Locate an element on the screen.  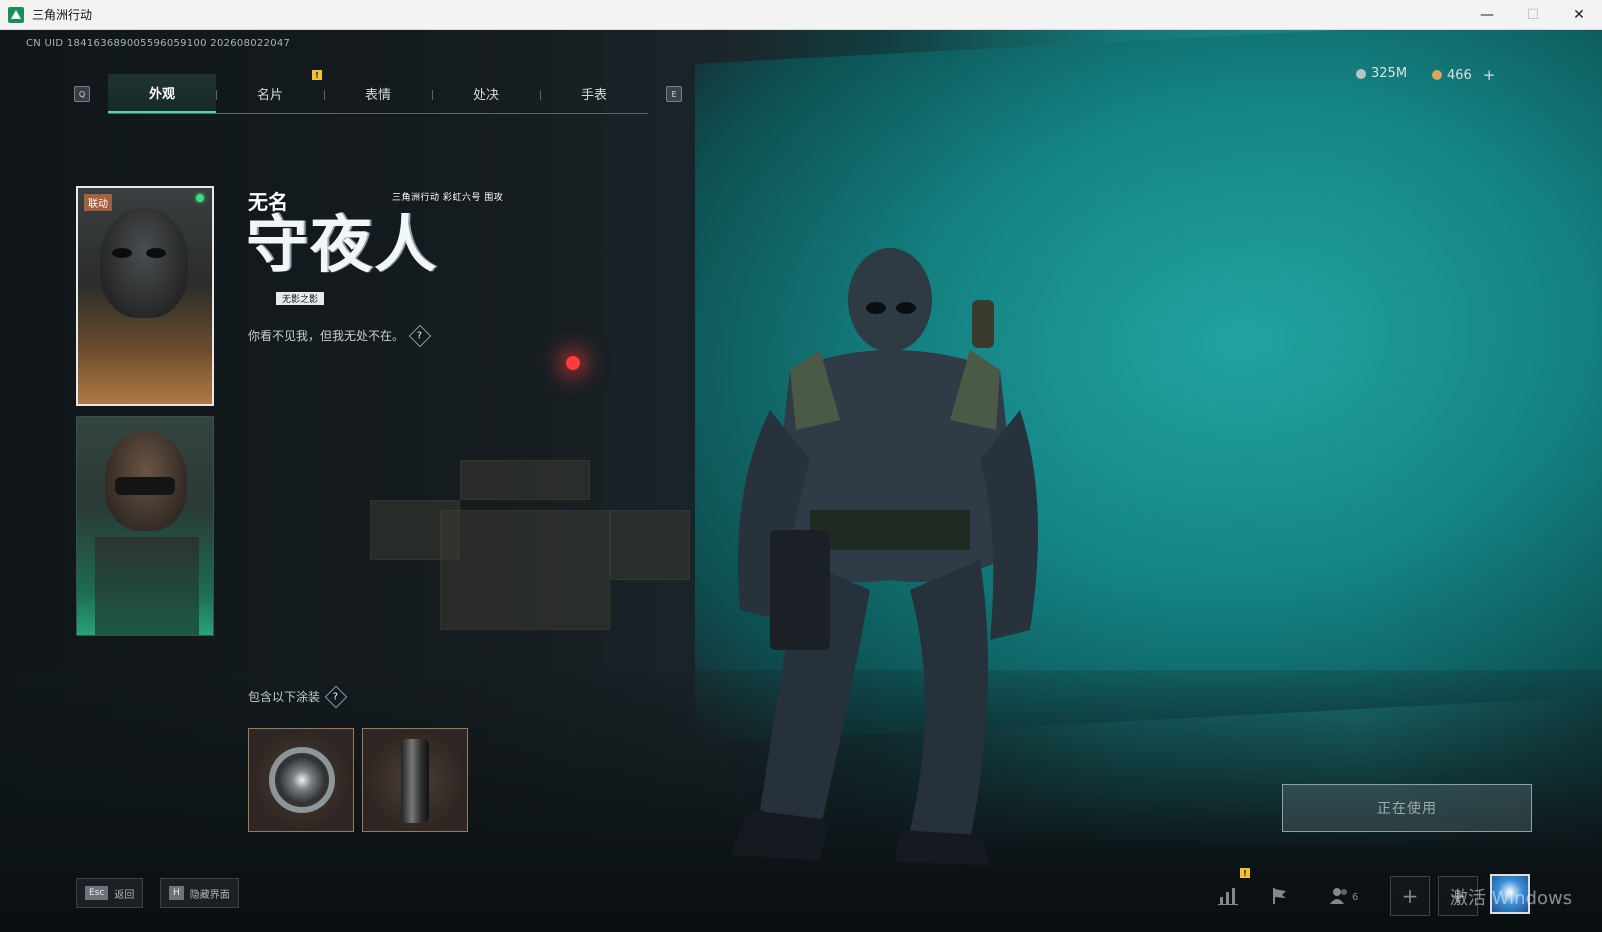
night-vision-goggles is located at coordinates (145, 486).